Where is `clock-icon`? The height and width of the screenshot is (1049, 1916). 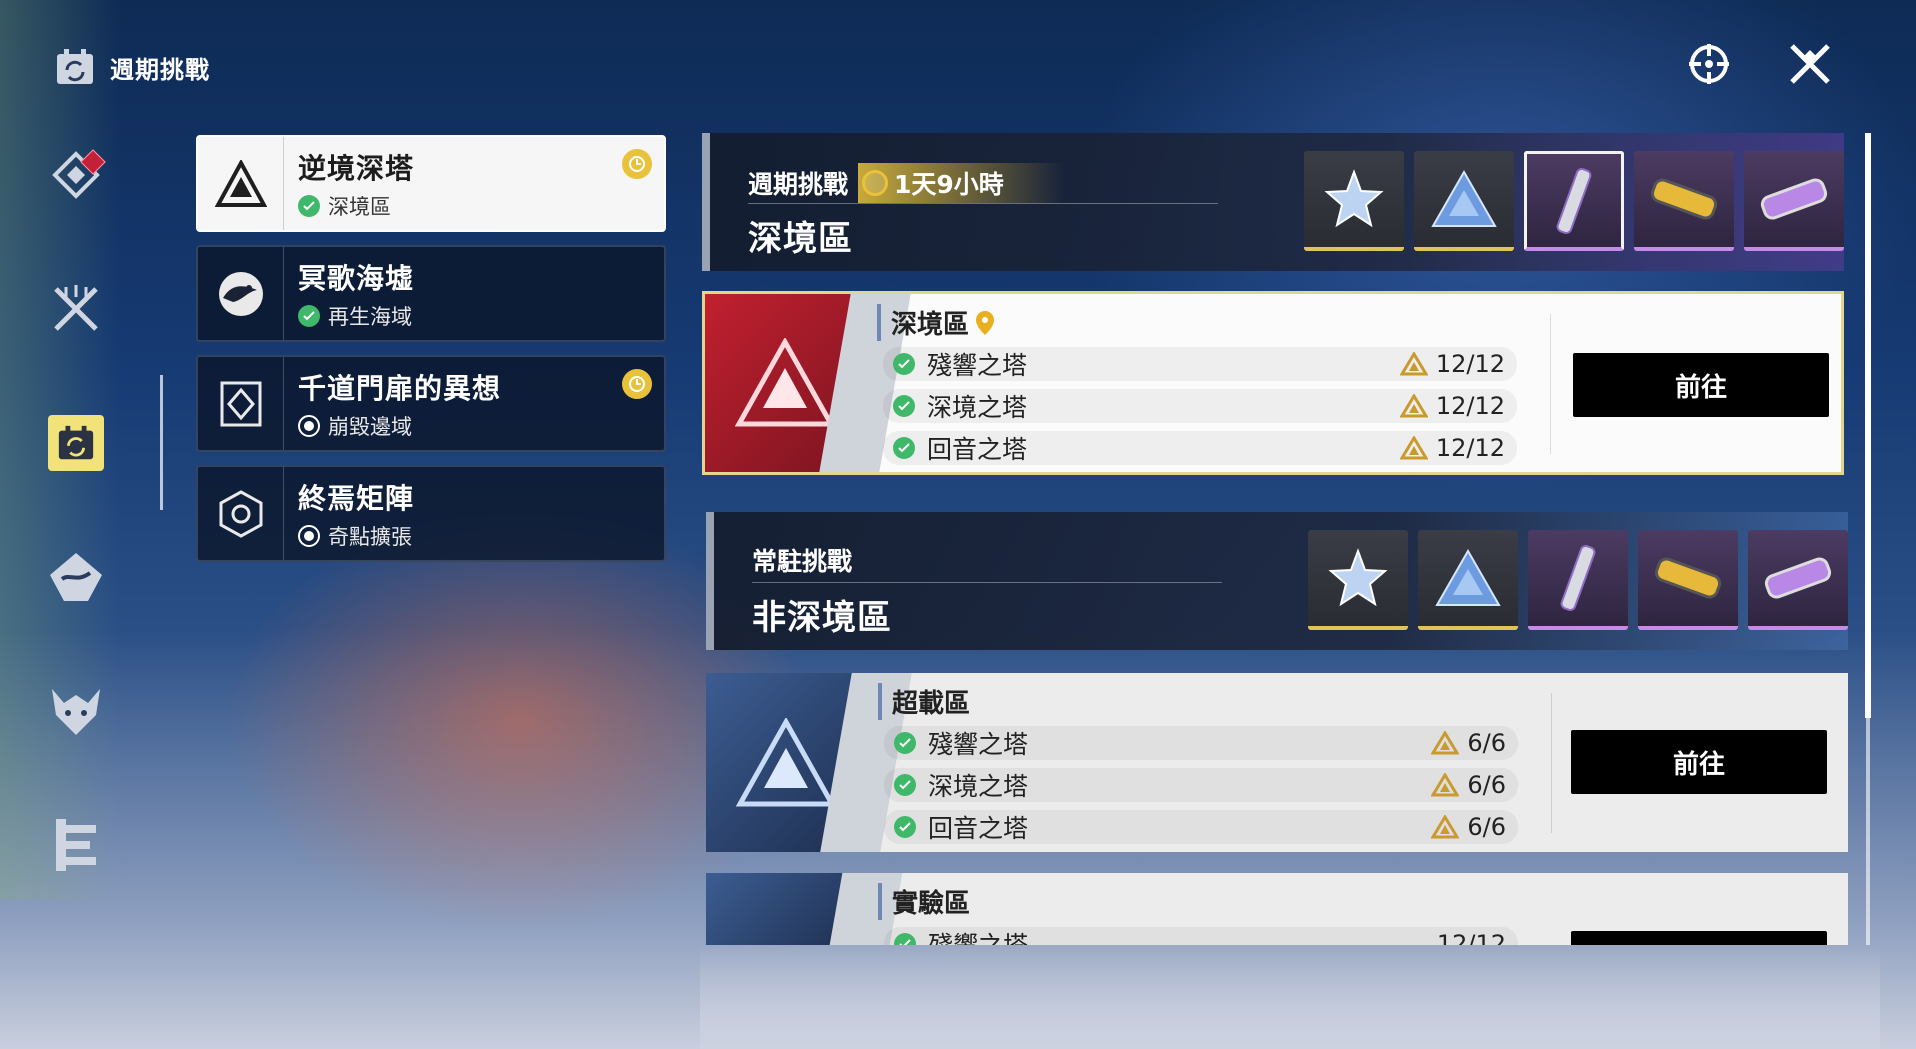 clock-icon is located at coordinates (637, 164).